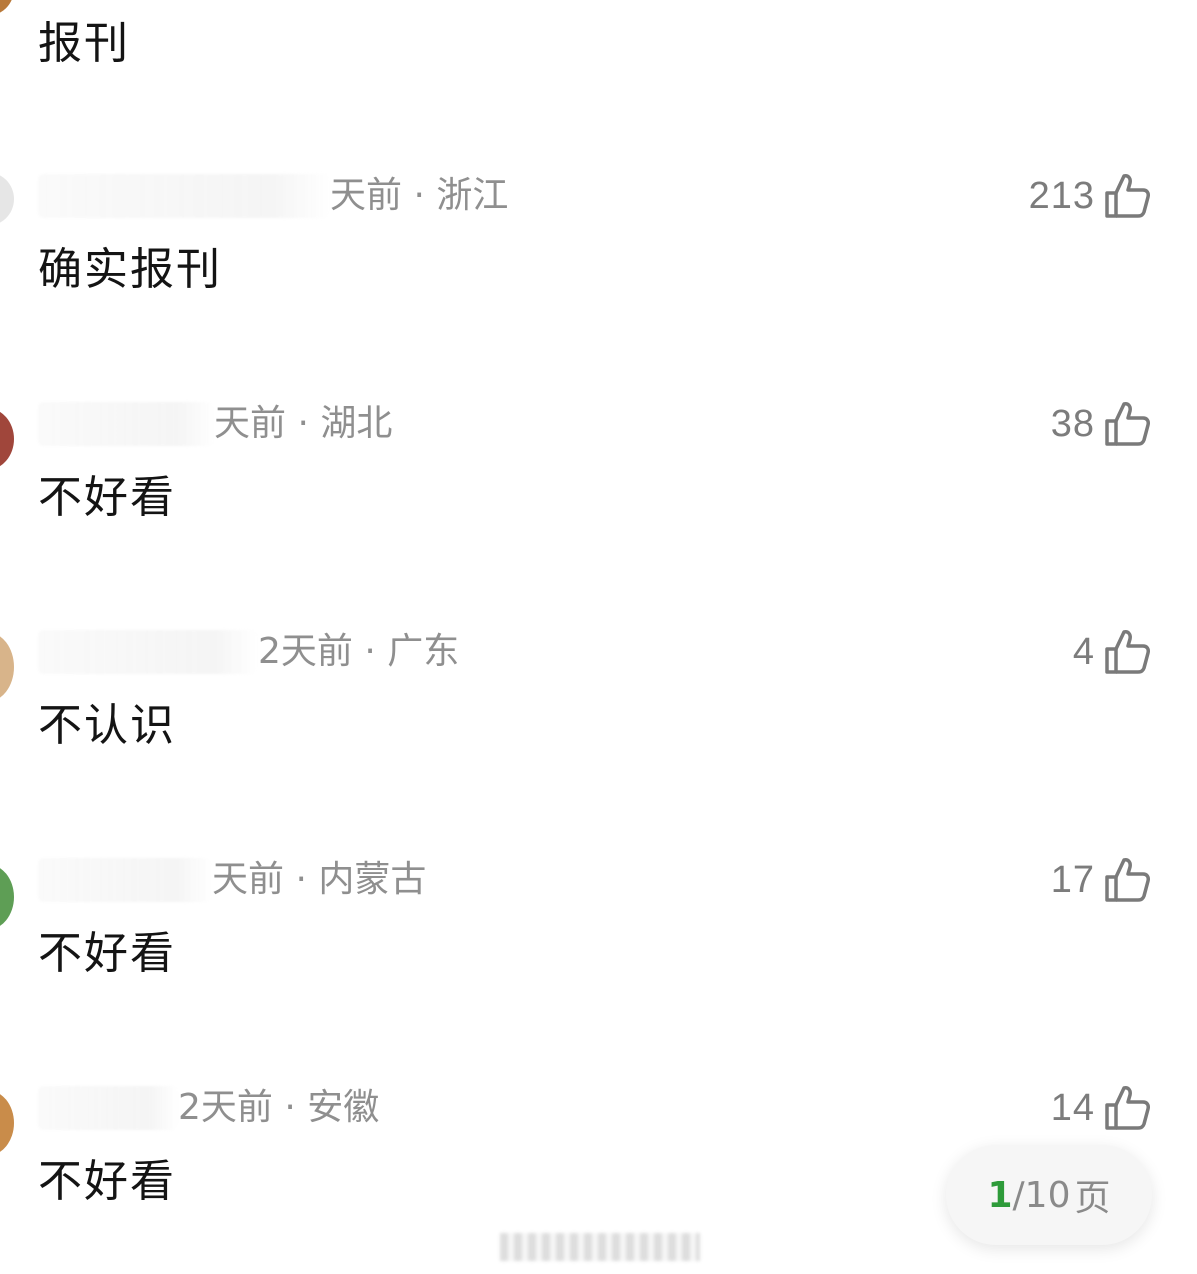 The image size is (1197, 1274). What do you see at coordinates (1000, 1195) in the screenshot?
I see `page-current: 1` at bounding box center [1000, 1195].